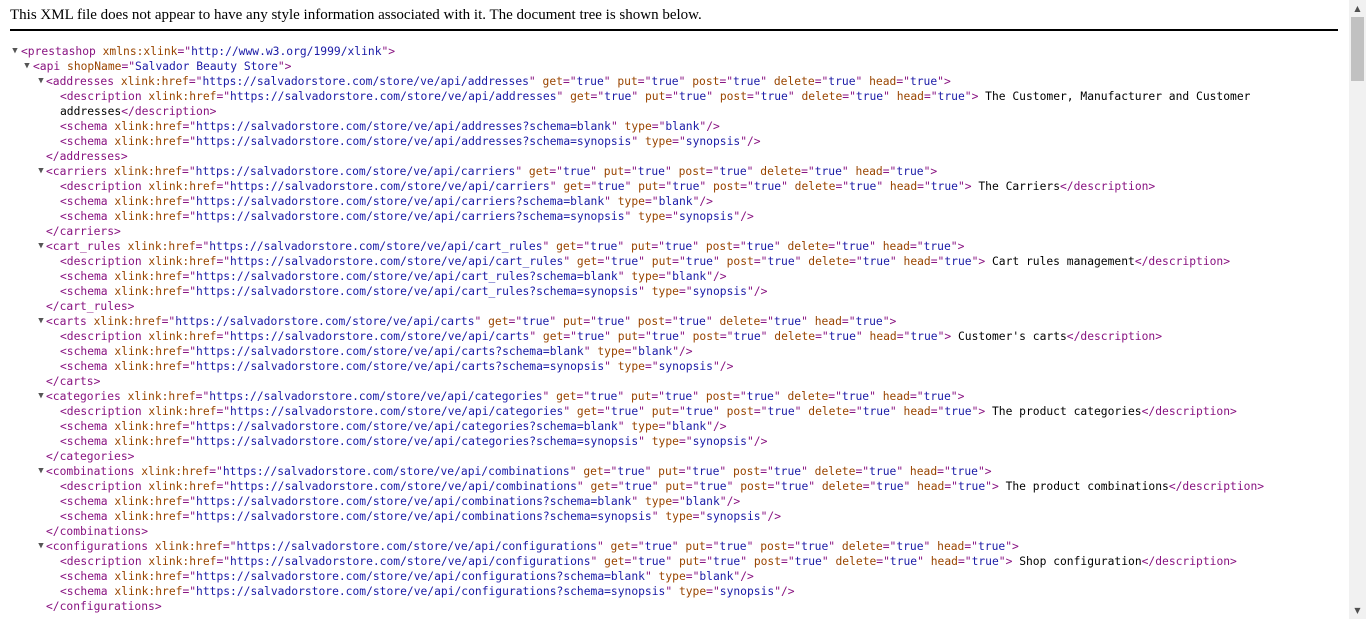 The height and width of the screenshot is (619, 1366). Describe the element at coordinates (713, 141) in the screenshot. I see `xml-attribute-value: synopsis` at that location.